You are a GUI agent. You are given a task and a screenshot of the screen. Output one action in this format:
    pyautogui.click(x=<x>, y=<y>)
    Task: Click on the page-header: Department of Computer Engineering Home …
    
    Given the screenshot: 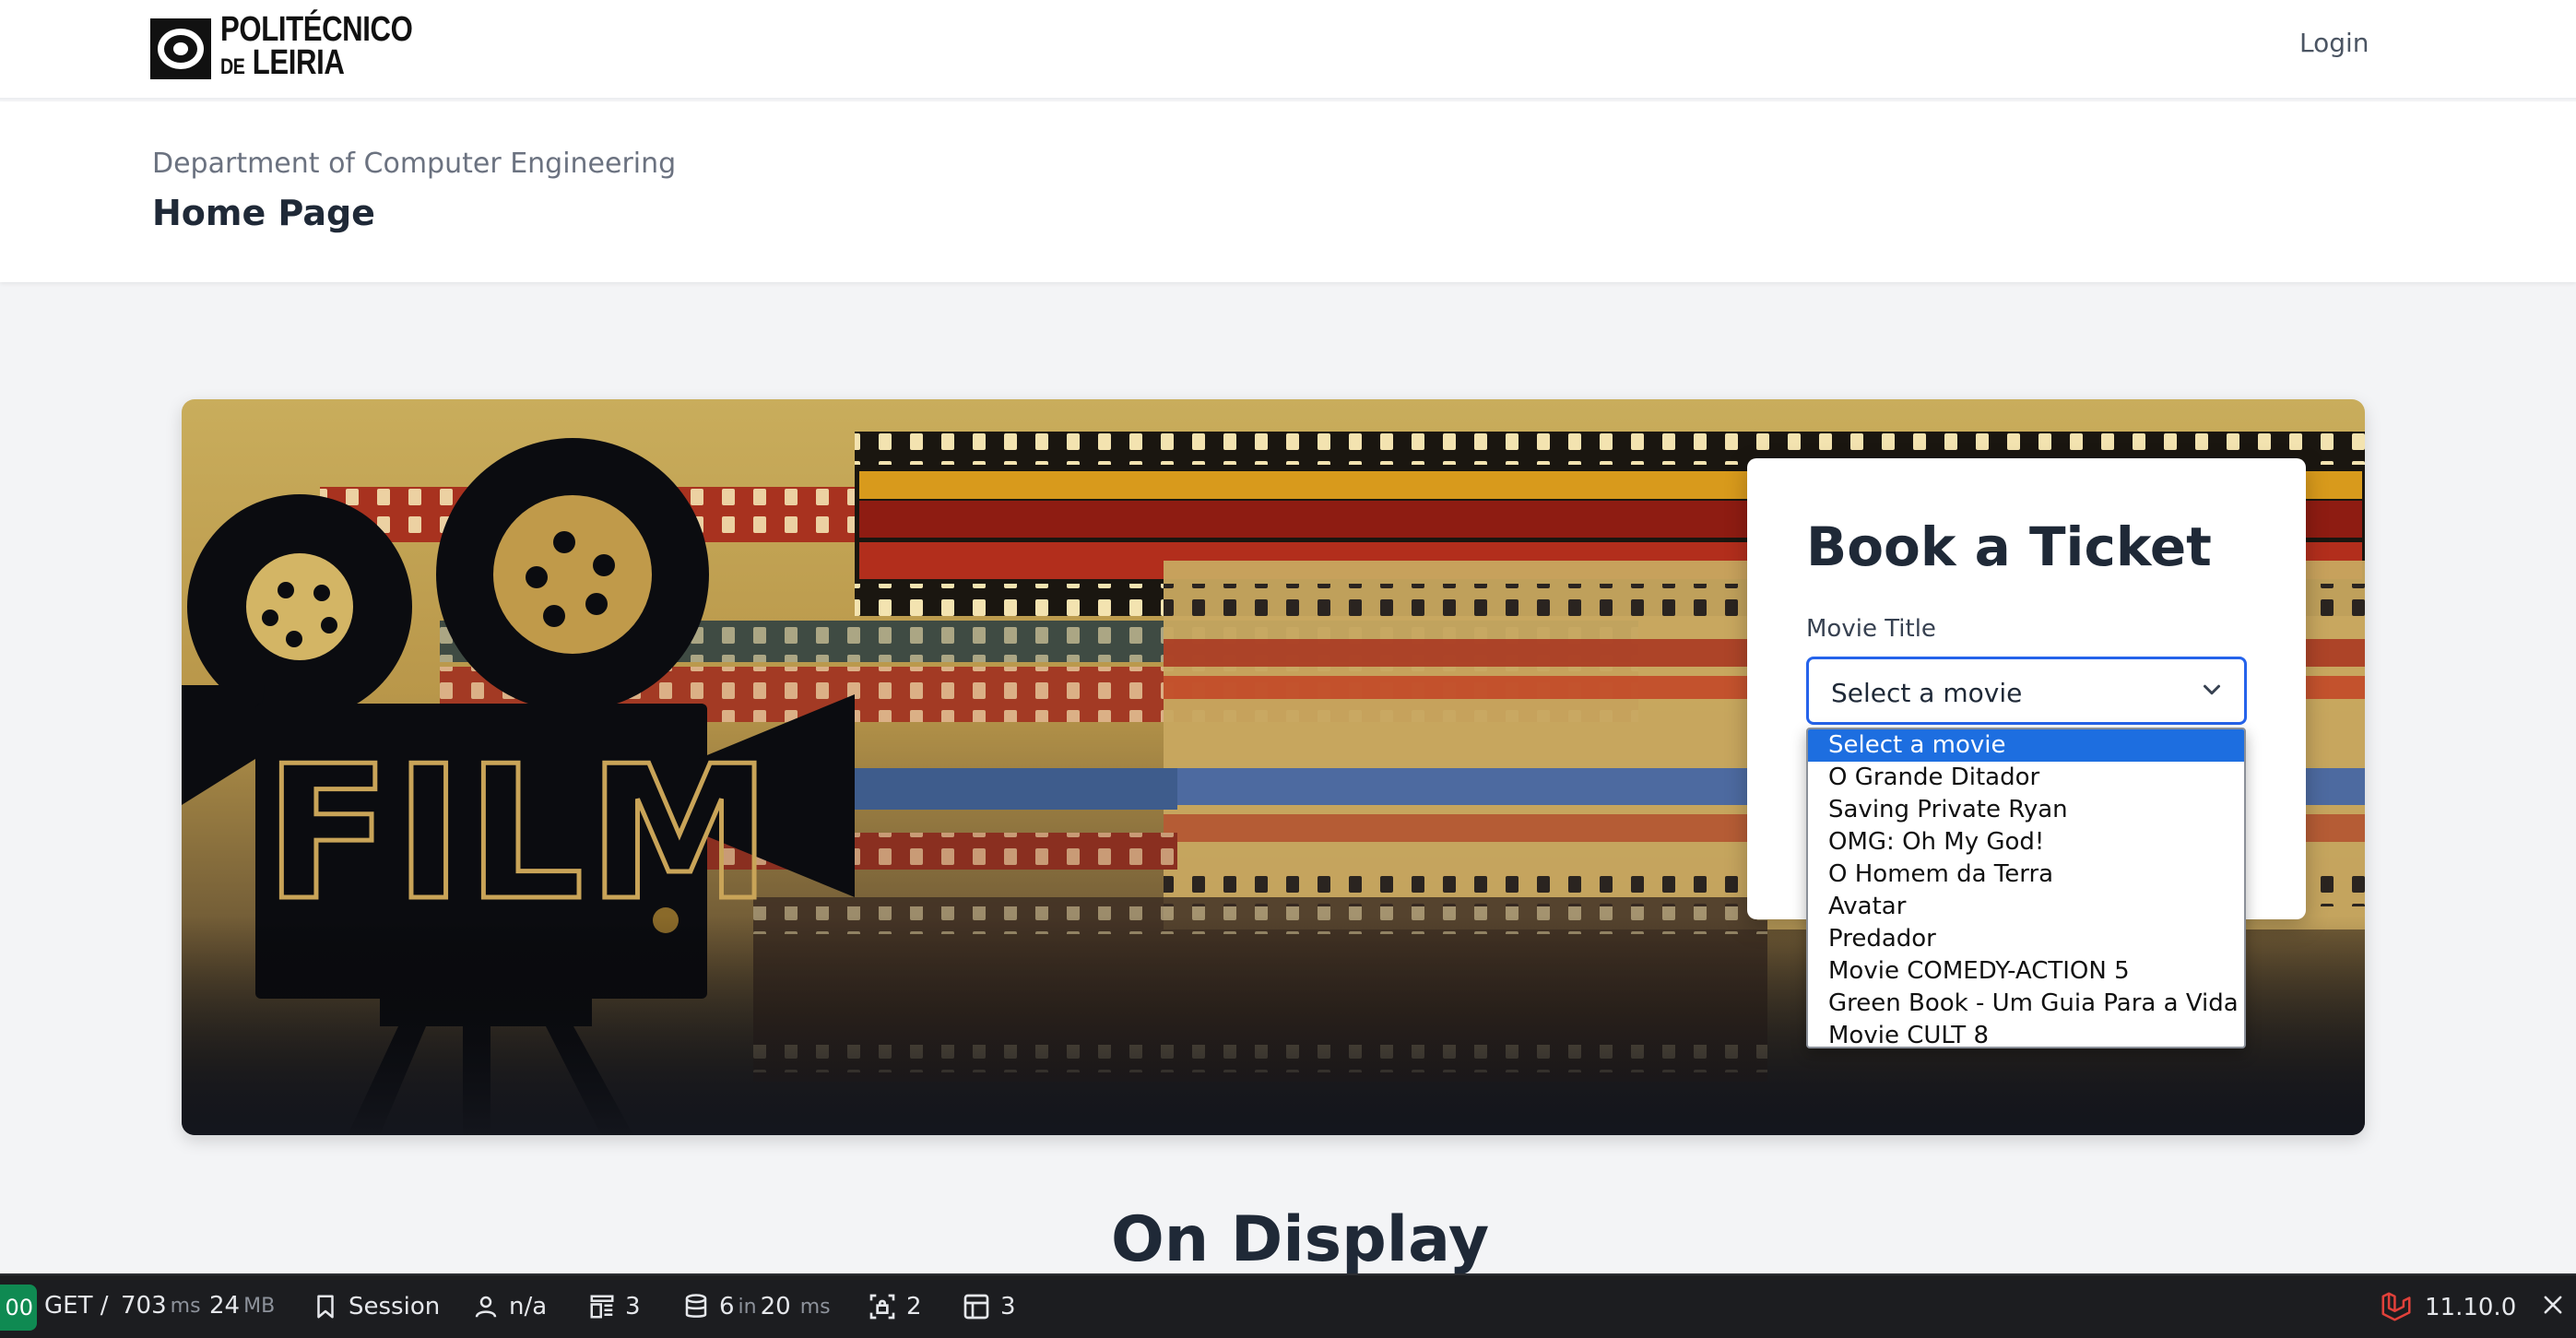 What is the action you would take?
    pyautogui.click(x=1288, y=191)
    